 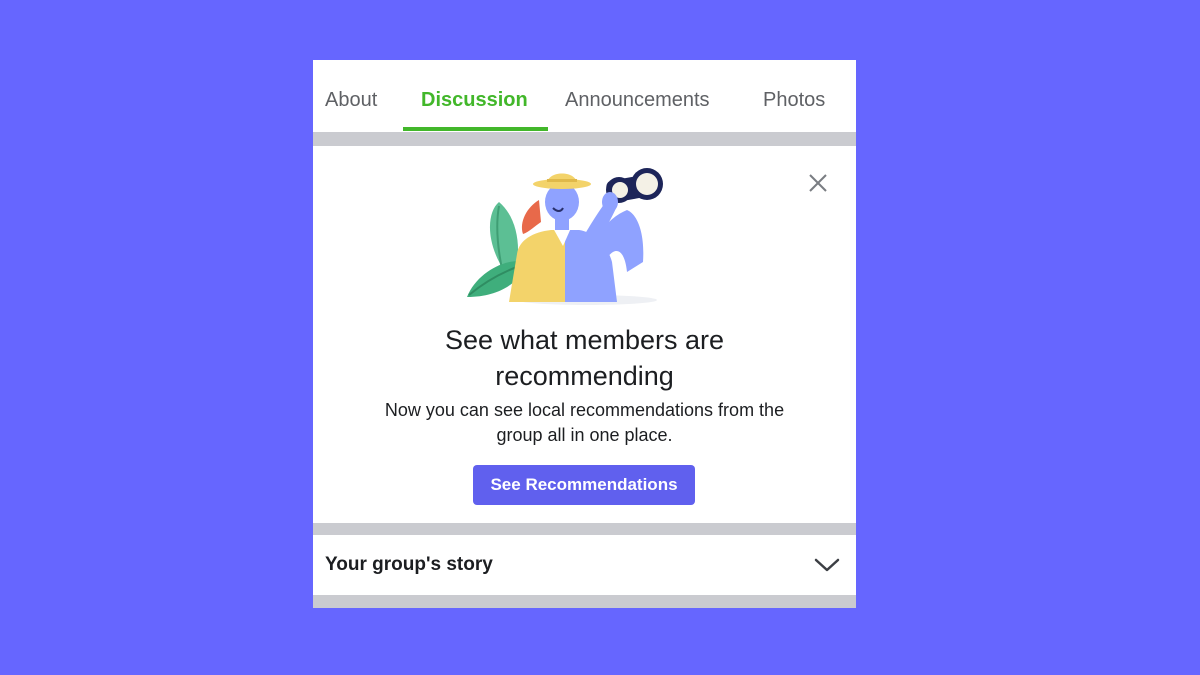 I want to click on tab-photos: Photos, so click(x=794, y=96).